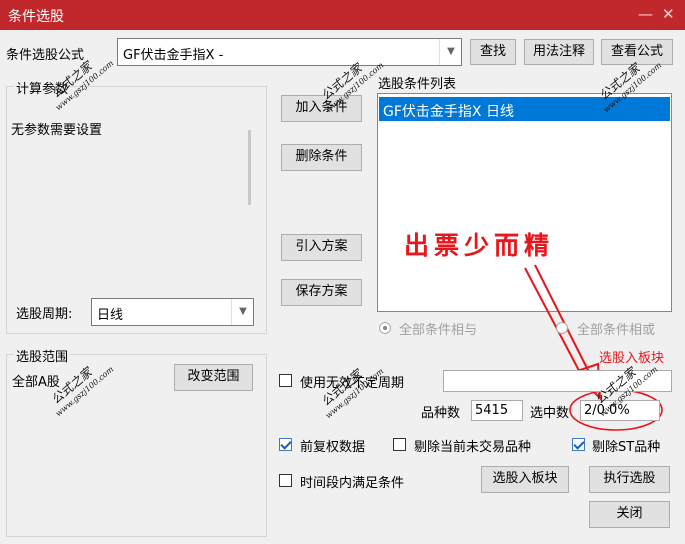  Describe the element at coordinates (285, 480) in the screenshot. I see `time-range-checkbox` at that location.